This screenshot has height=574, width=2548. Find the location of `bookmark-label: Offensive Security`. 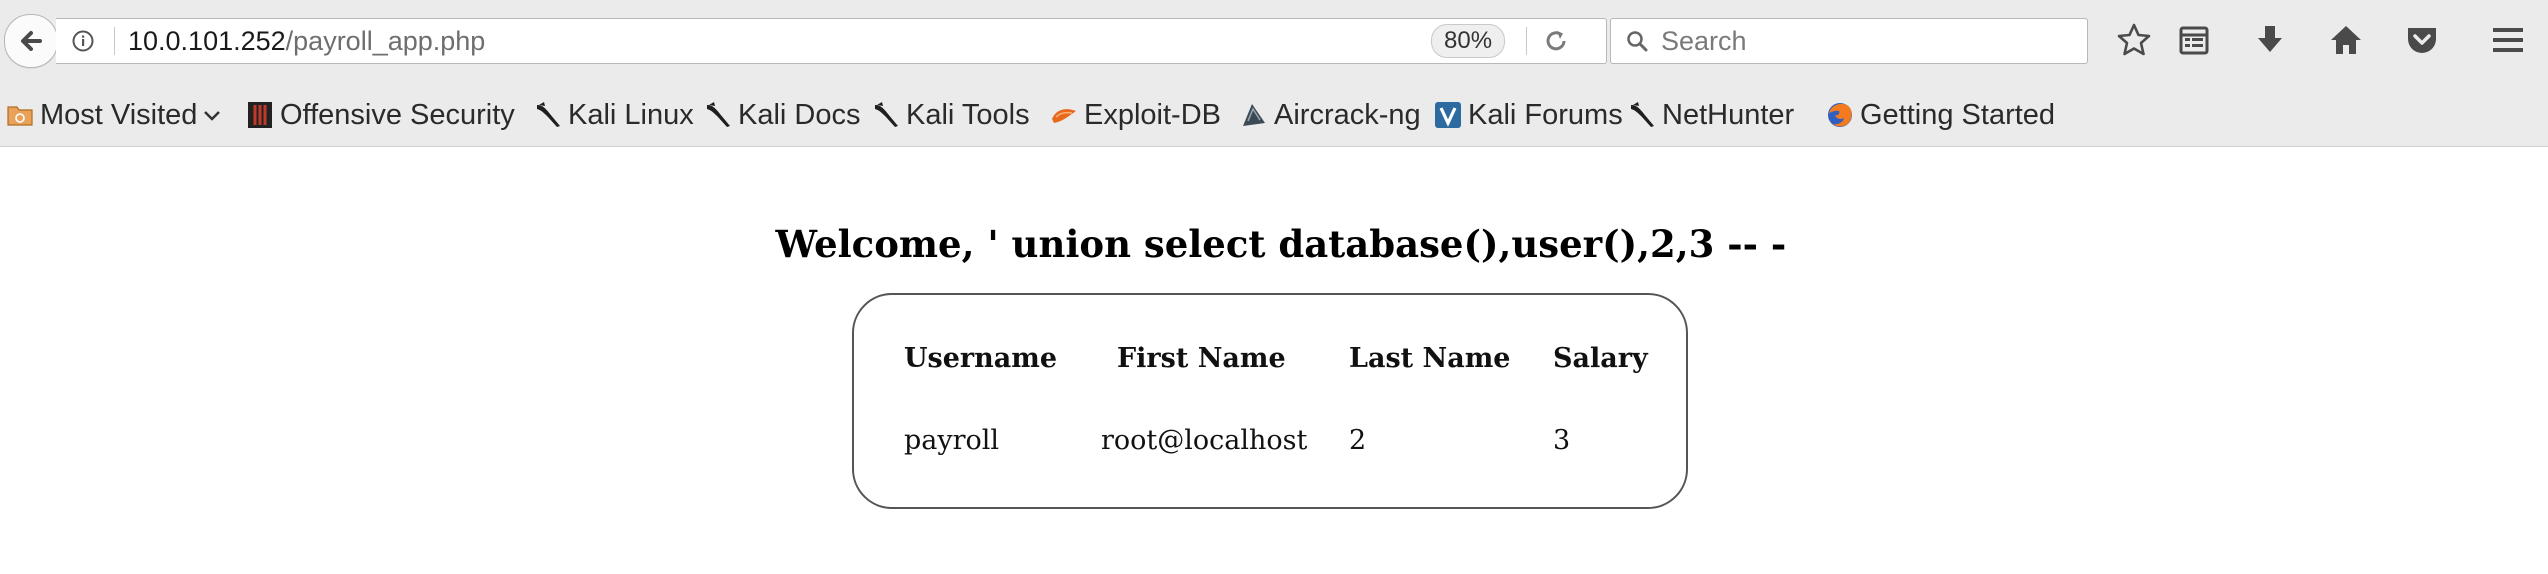

bookmark-label: Offensive Security is located at coordinates (397, 114).